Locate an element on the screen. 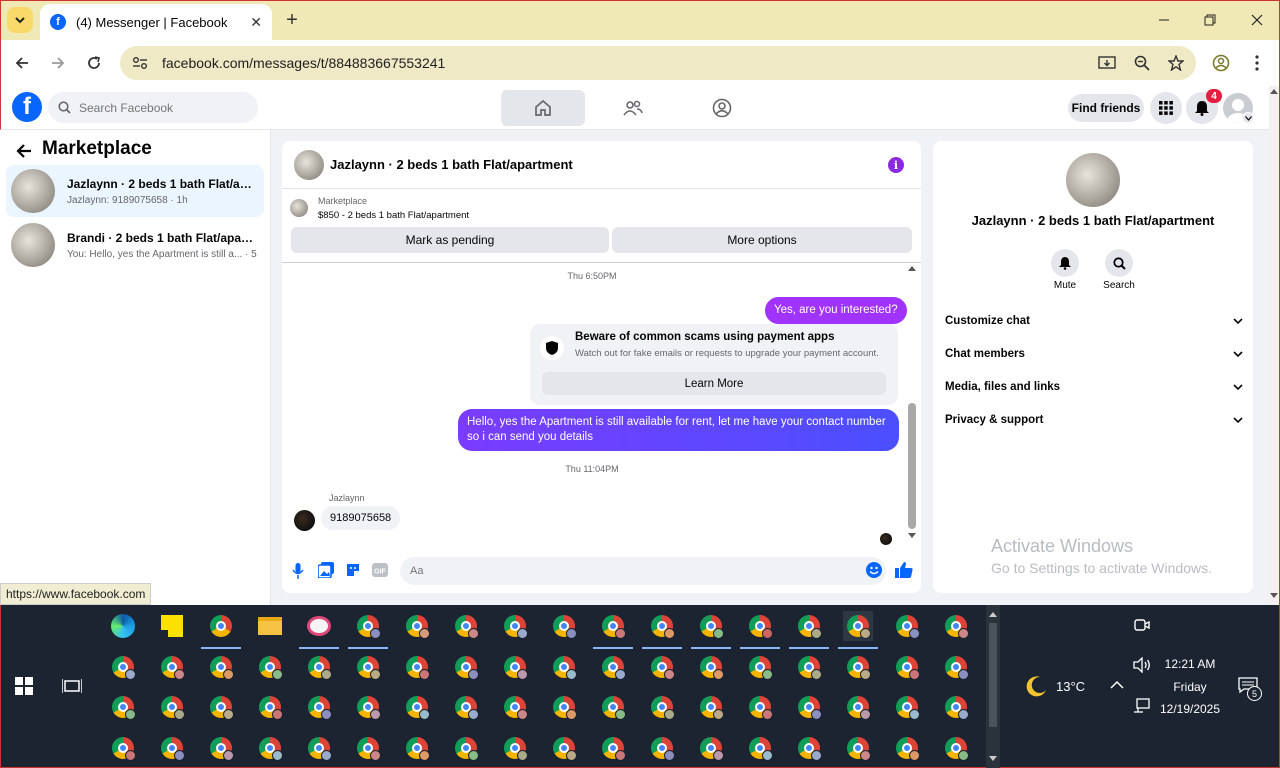 Image resolution: width=1280 pixels, height=768 pixels. windows-start-icon is located at coordinates (24, 686).